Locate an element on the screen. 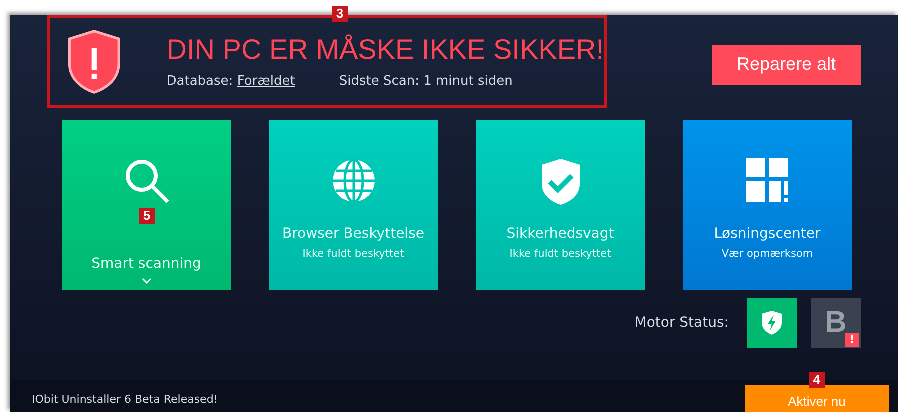 Image resolution: width=898 pixels, height=412 pixels. database-status-link: Forældet is located at coordinates (266, 81).